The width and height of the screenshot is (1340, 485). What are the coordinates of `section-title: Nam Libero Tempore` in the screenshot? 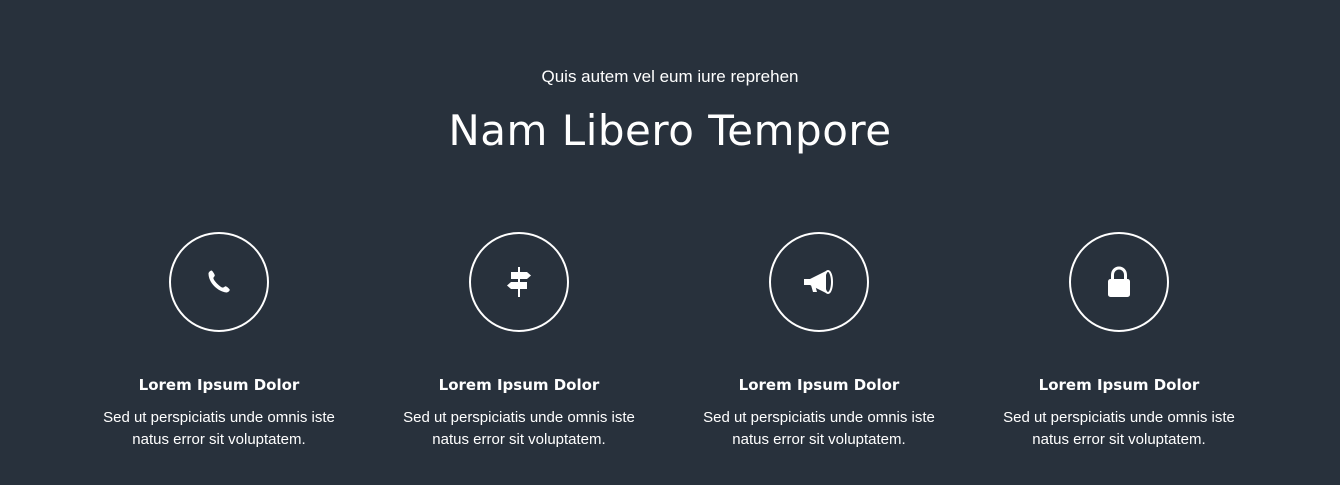 It's located at (670, 130).